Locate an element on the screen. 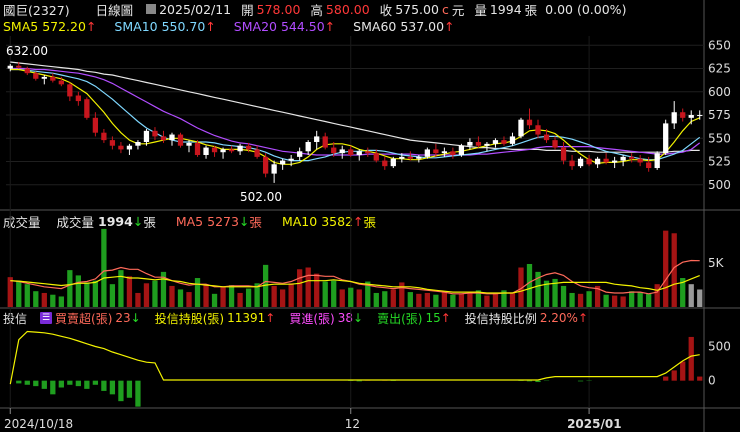  x-tick-label: 2025/01 is located at coordinates (594, 424).